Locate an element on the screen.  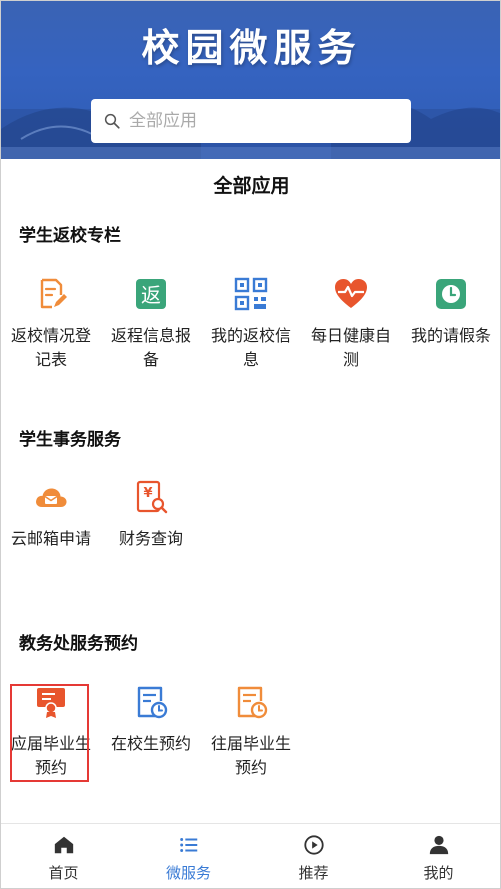
tab-label: 首页 is located at coordinates (63, 873).